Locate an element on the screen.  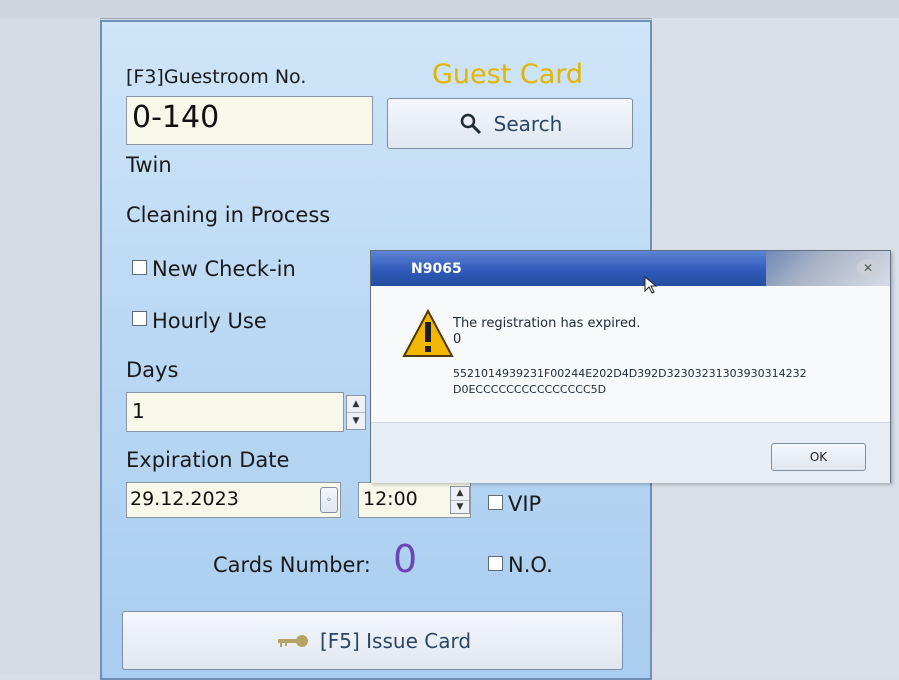
key-icon is located at coordinates (292, 640).